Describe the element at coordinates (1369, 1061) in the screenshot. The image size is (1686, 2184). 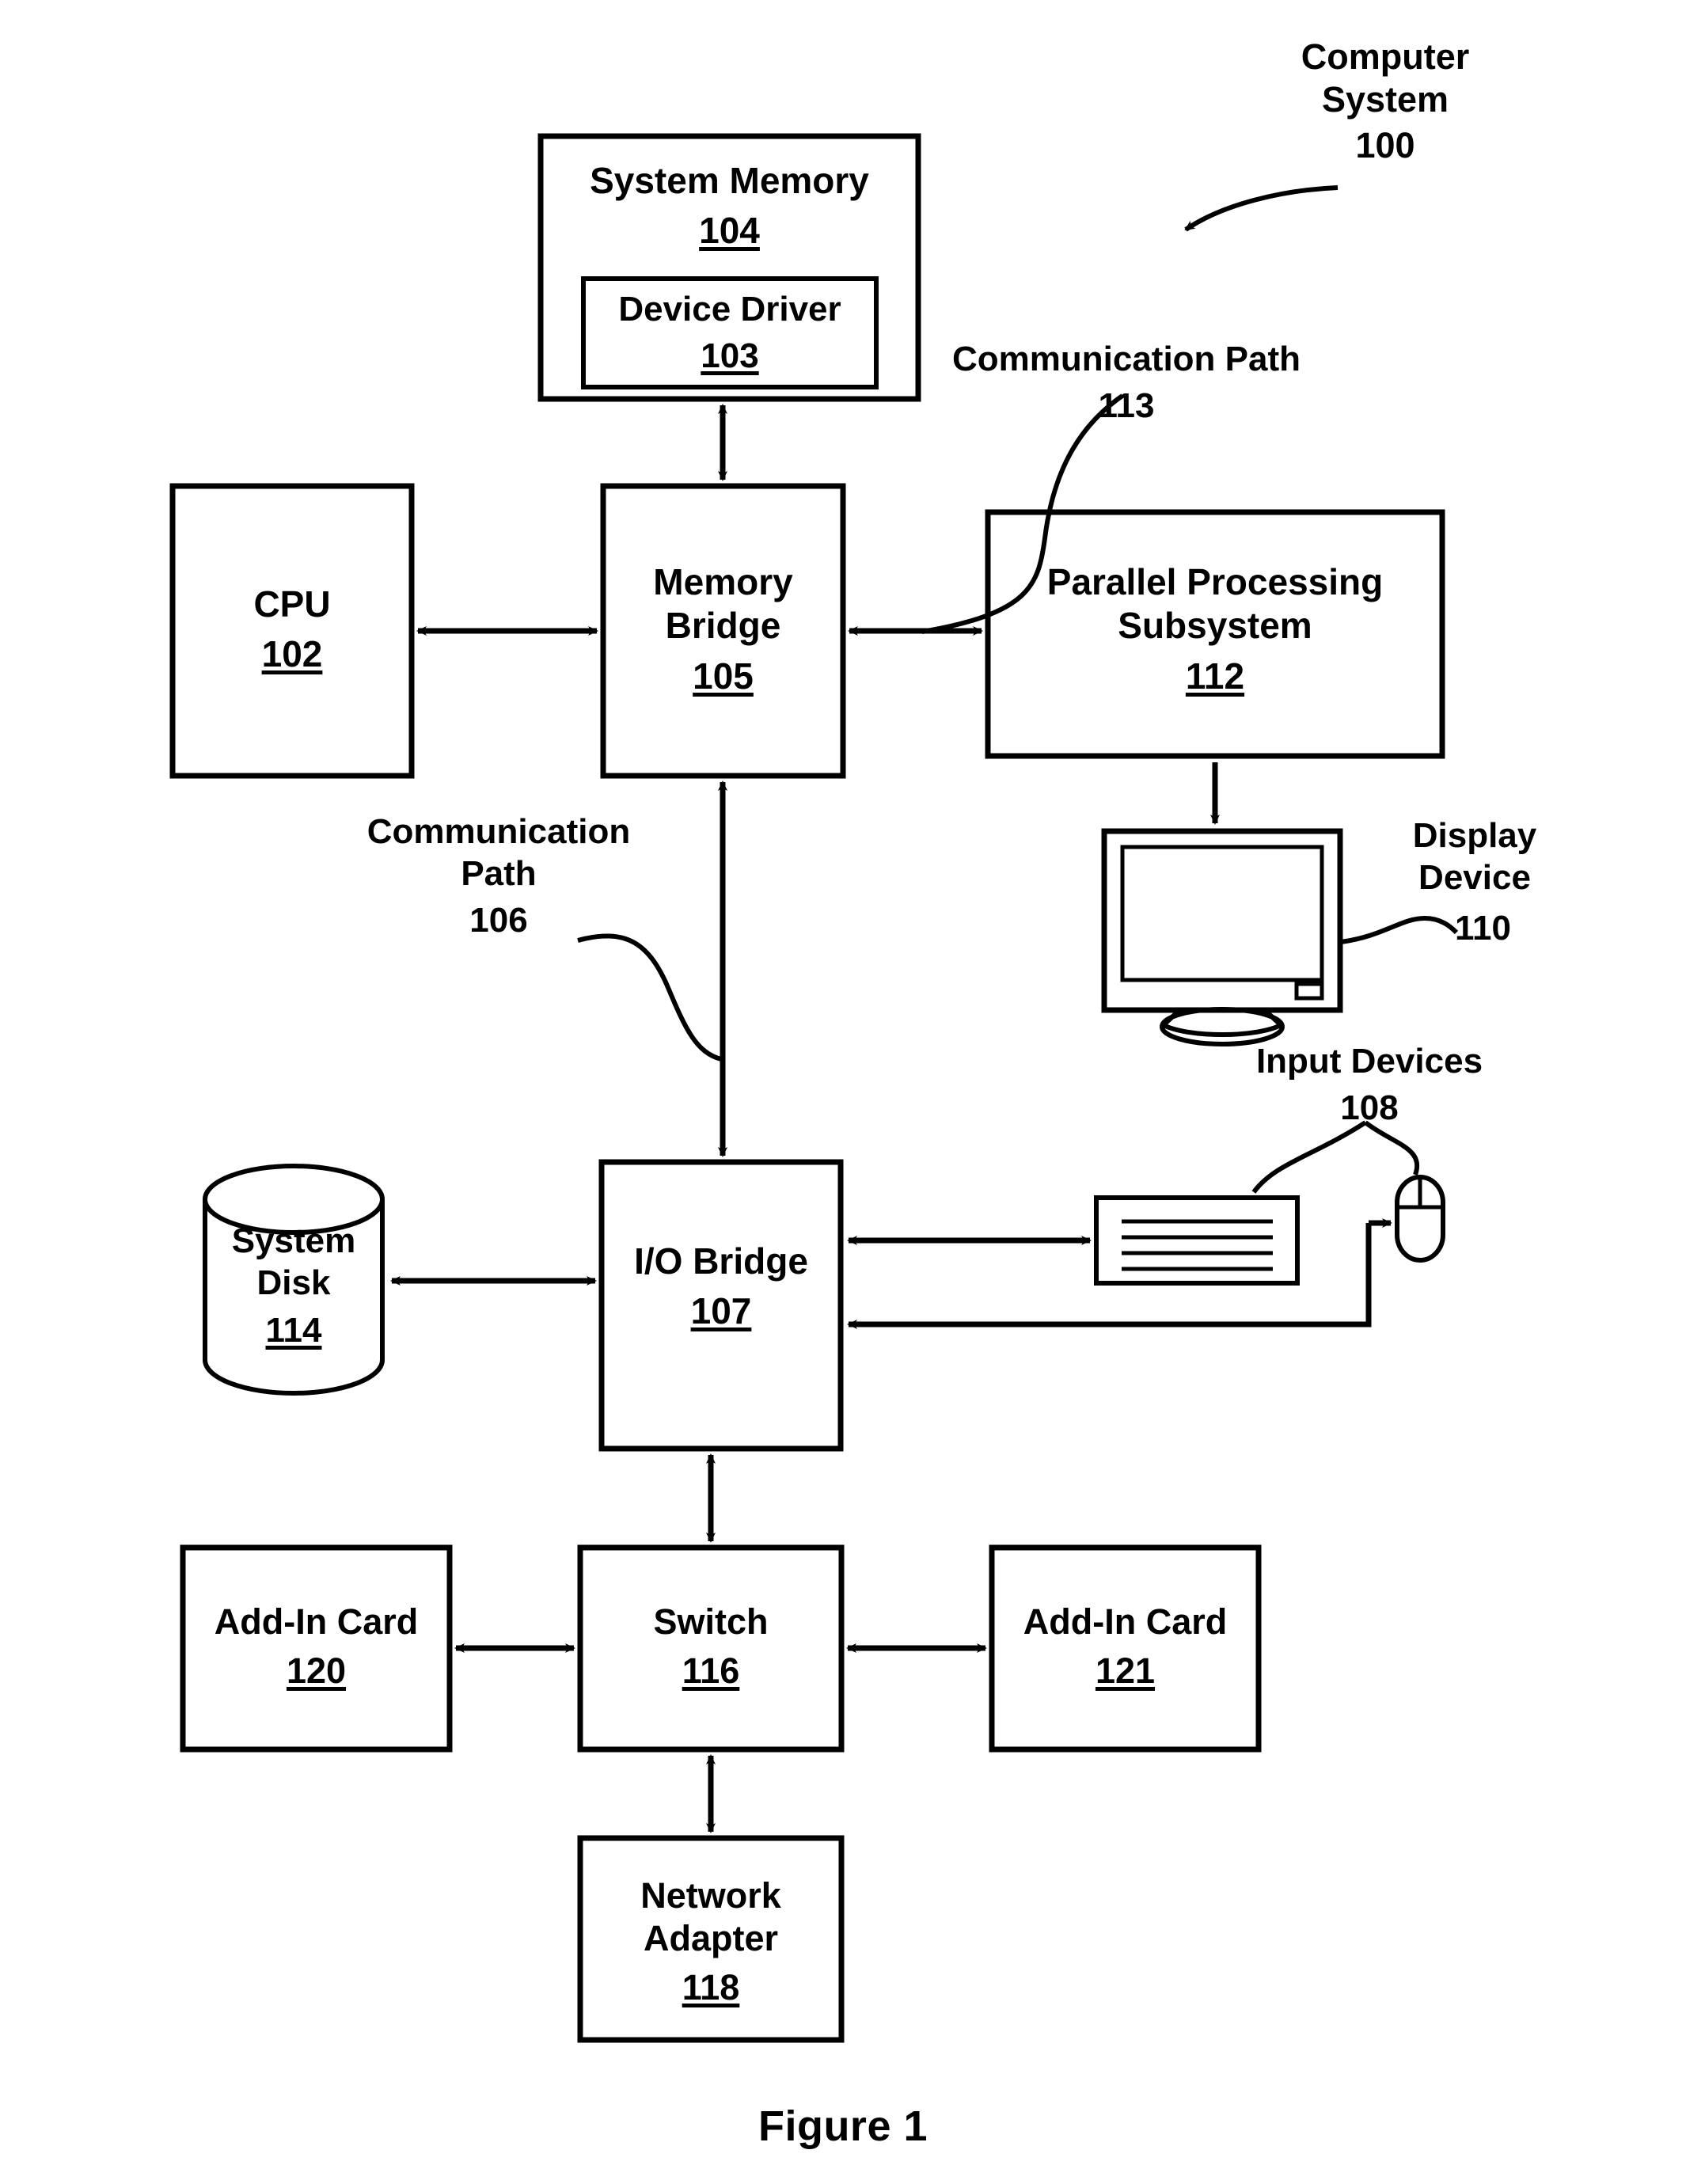
I see `input-devices-label: Input Devices` at that location.